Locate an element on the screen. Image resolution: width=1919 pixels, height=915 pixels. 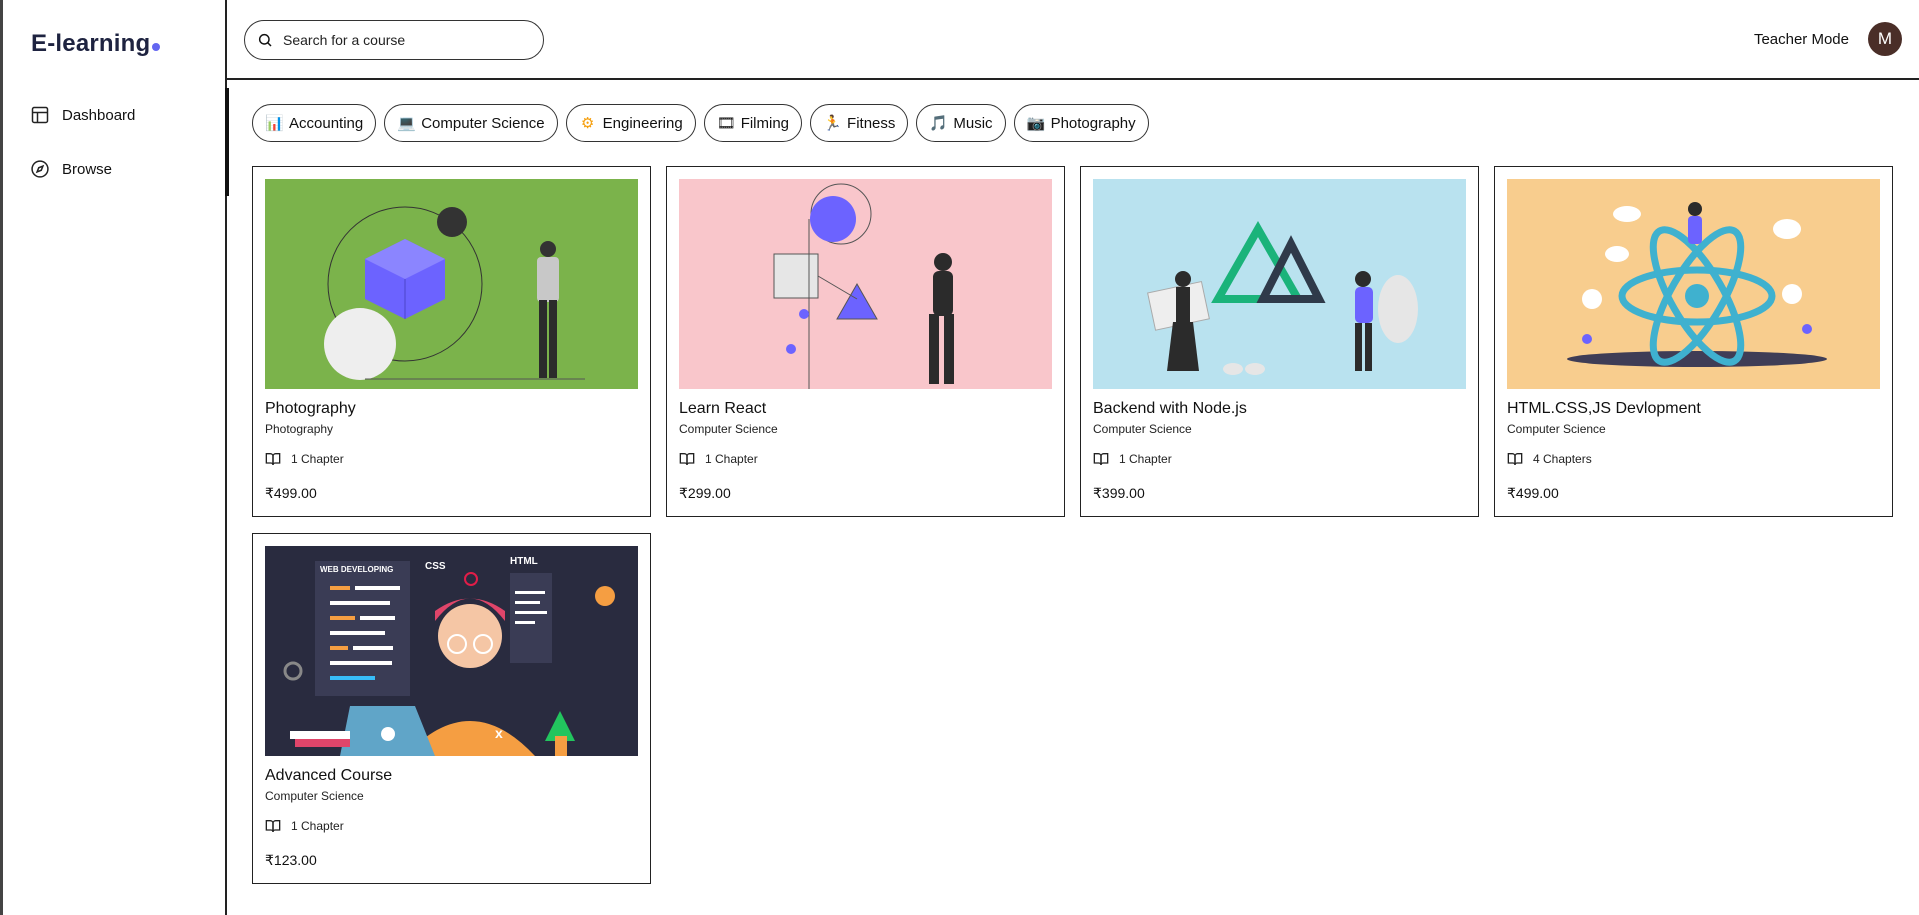
camera-icon: 📷 is located at coordinates (1036, 123).